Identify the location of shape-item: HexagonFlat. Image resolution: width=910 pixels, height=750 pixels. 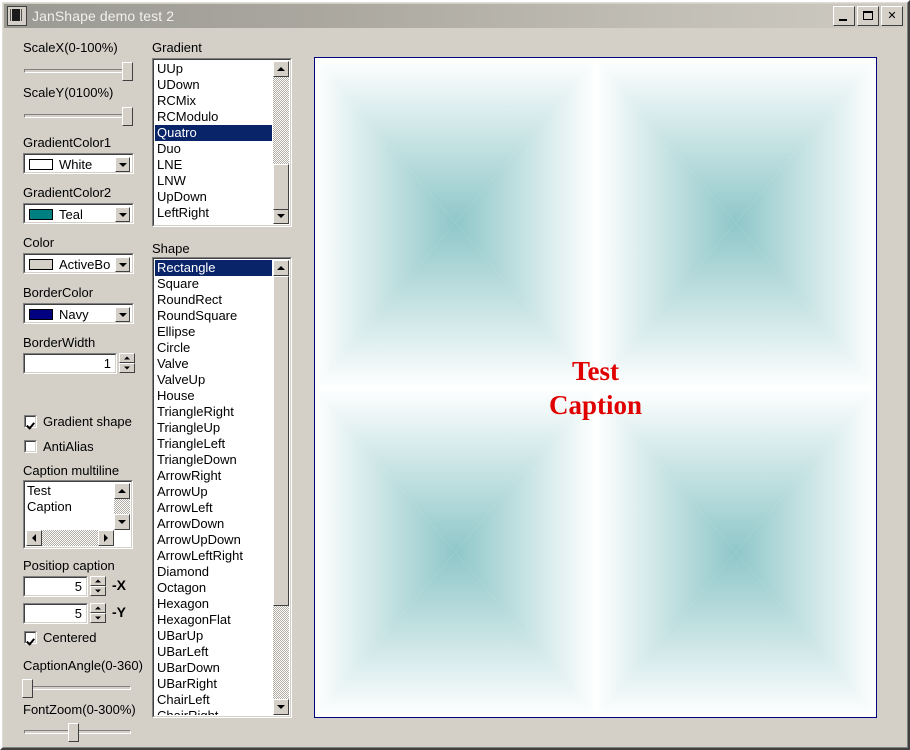
(213, 620).